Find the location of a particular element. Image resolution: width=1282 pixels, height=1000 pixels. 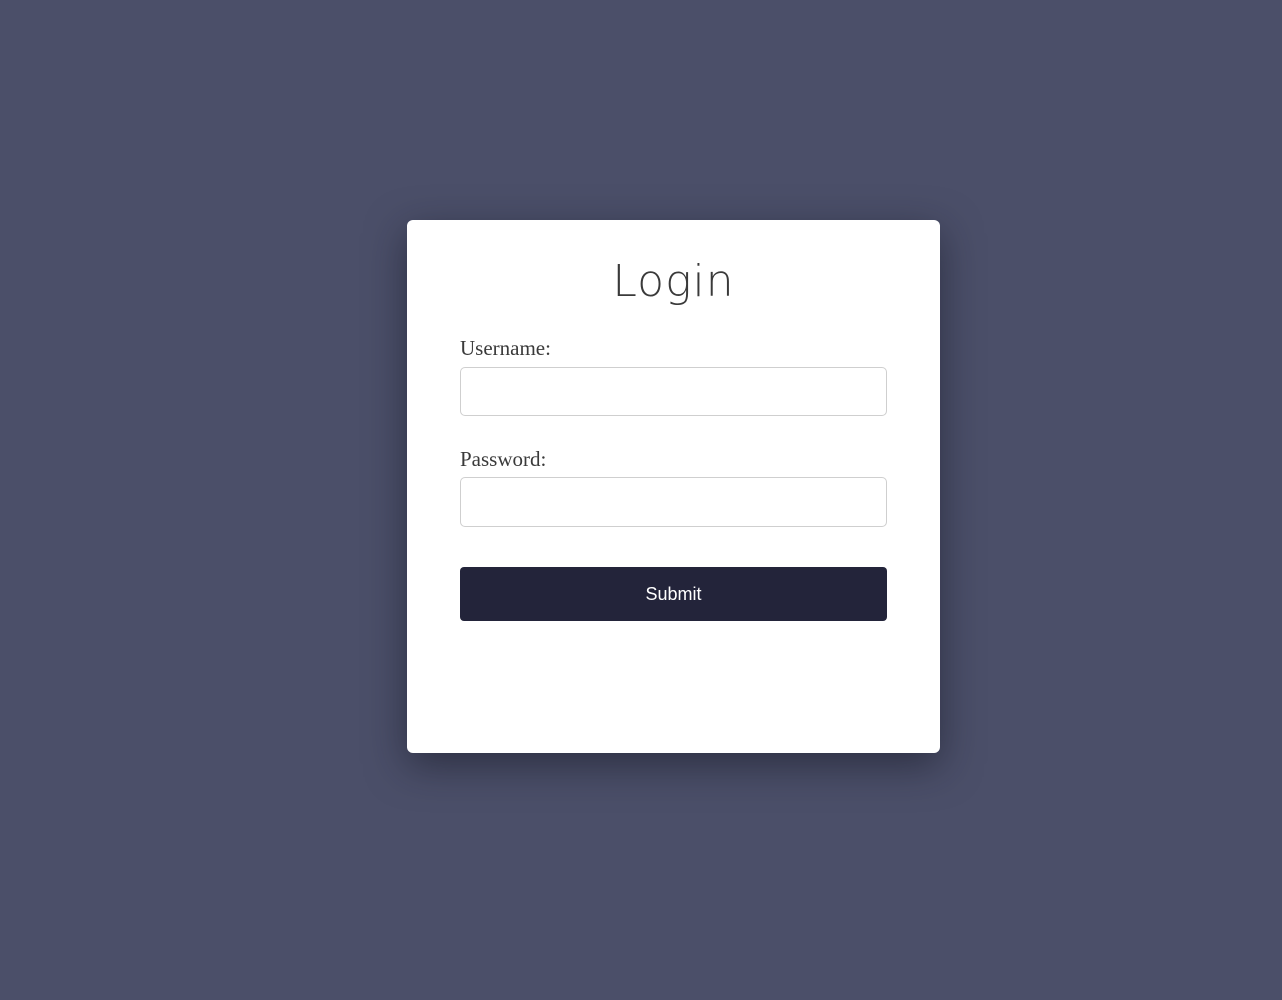

username-input is located at coordinates (673, 391).